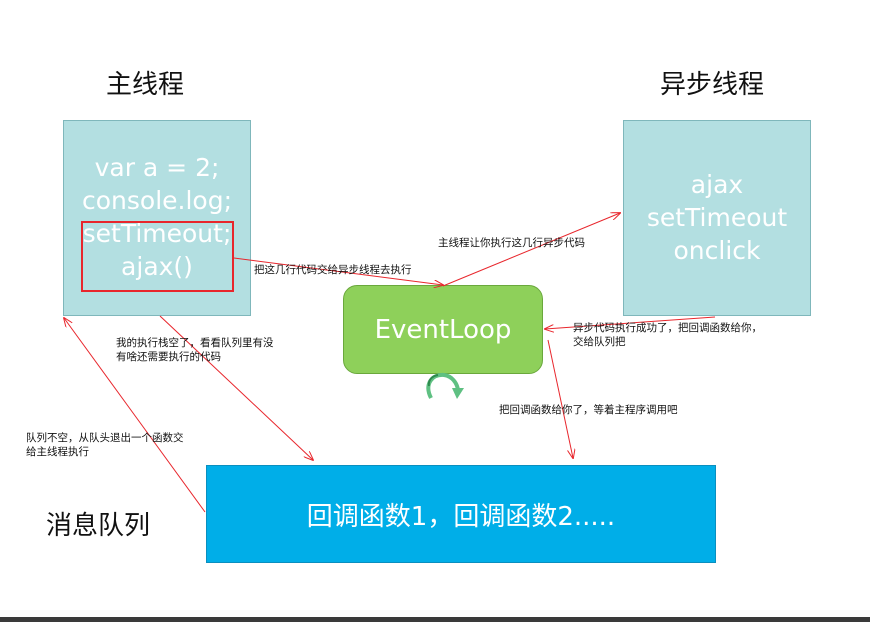 The image size is (870, 622). What do you see at coordinates (435, 619) in the screenshot?
I see `bottom-edge` at bounding box center [435, 619].